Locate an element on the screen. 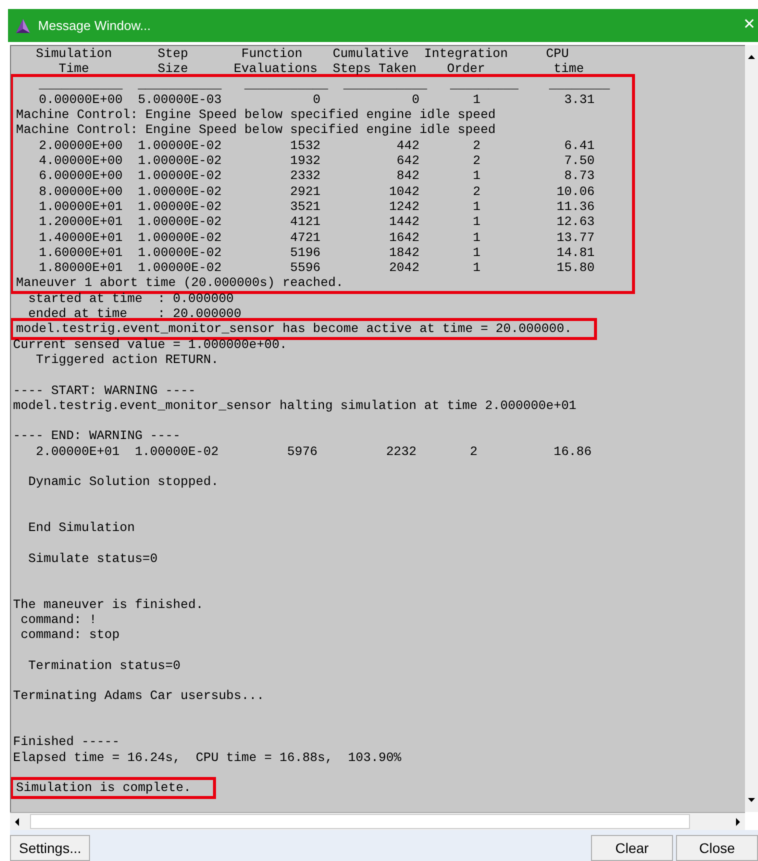 The width and height of the screenshot is (758, 861). log-line: command: ! is located at coordinates (58, 619).